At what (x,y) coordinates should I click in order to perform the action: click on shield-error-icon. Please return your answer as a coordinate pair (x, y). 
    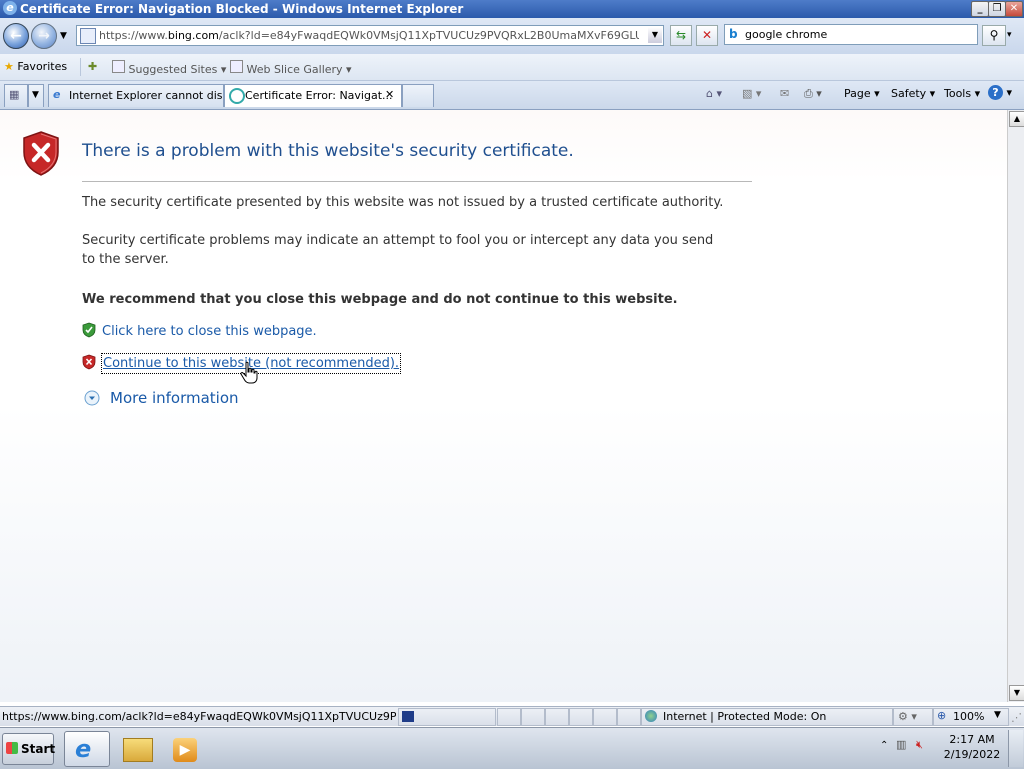
    Looking at the image, I should click on (41, 153).